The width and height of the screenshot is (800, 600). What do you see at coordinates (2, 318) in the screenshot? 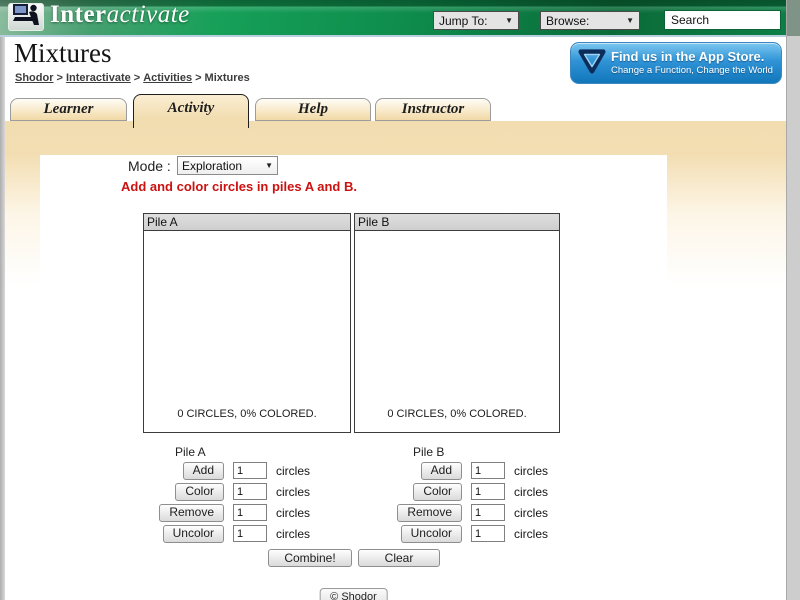
I see `left-window-edge` at bounding box center [2, 318].